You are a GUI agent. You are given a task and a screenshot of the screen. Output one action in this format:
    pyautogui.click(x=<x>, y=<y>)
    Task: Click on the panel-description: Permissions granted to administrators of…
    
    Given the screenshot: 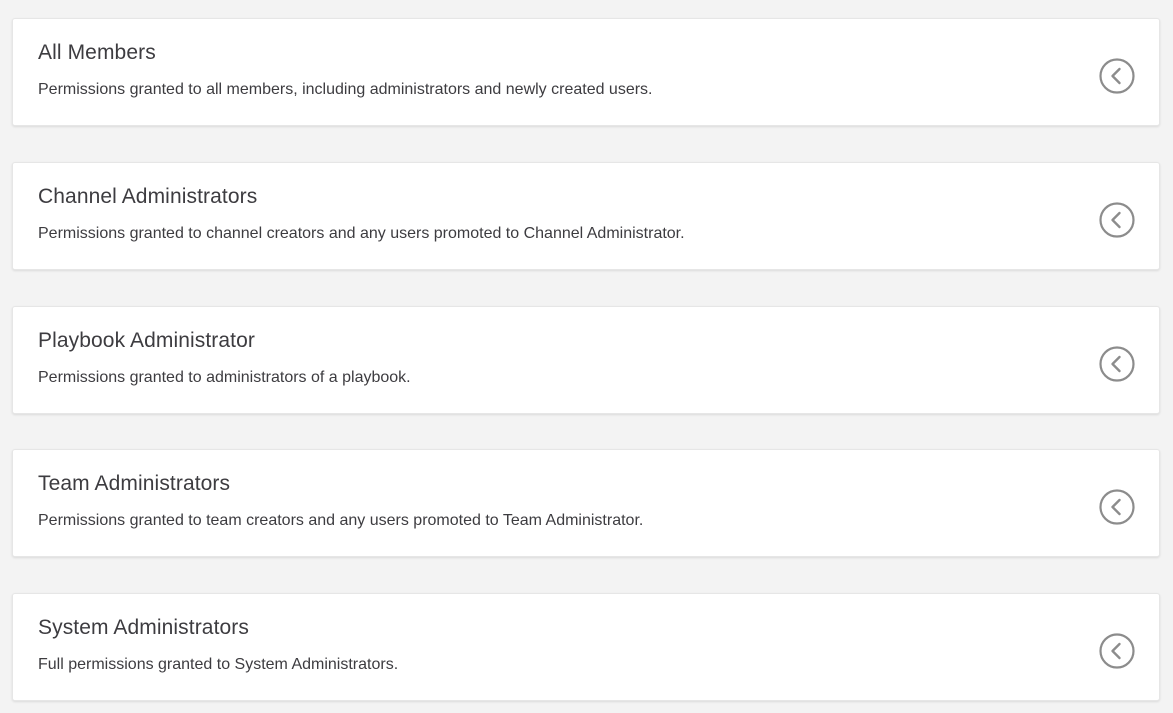 What is the action you would take?
    pyautogui.click(x=224, y=377)
    